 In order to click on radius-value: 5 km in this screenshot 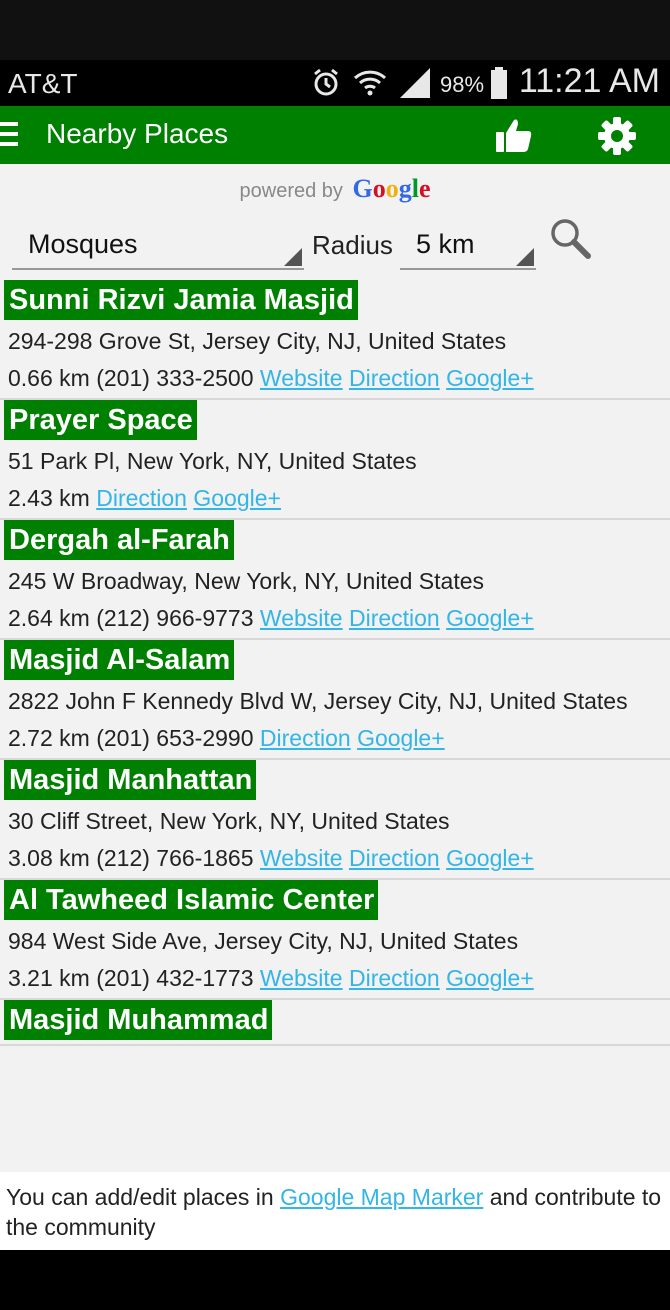, I will do `click(445, 244)`.